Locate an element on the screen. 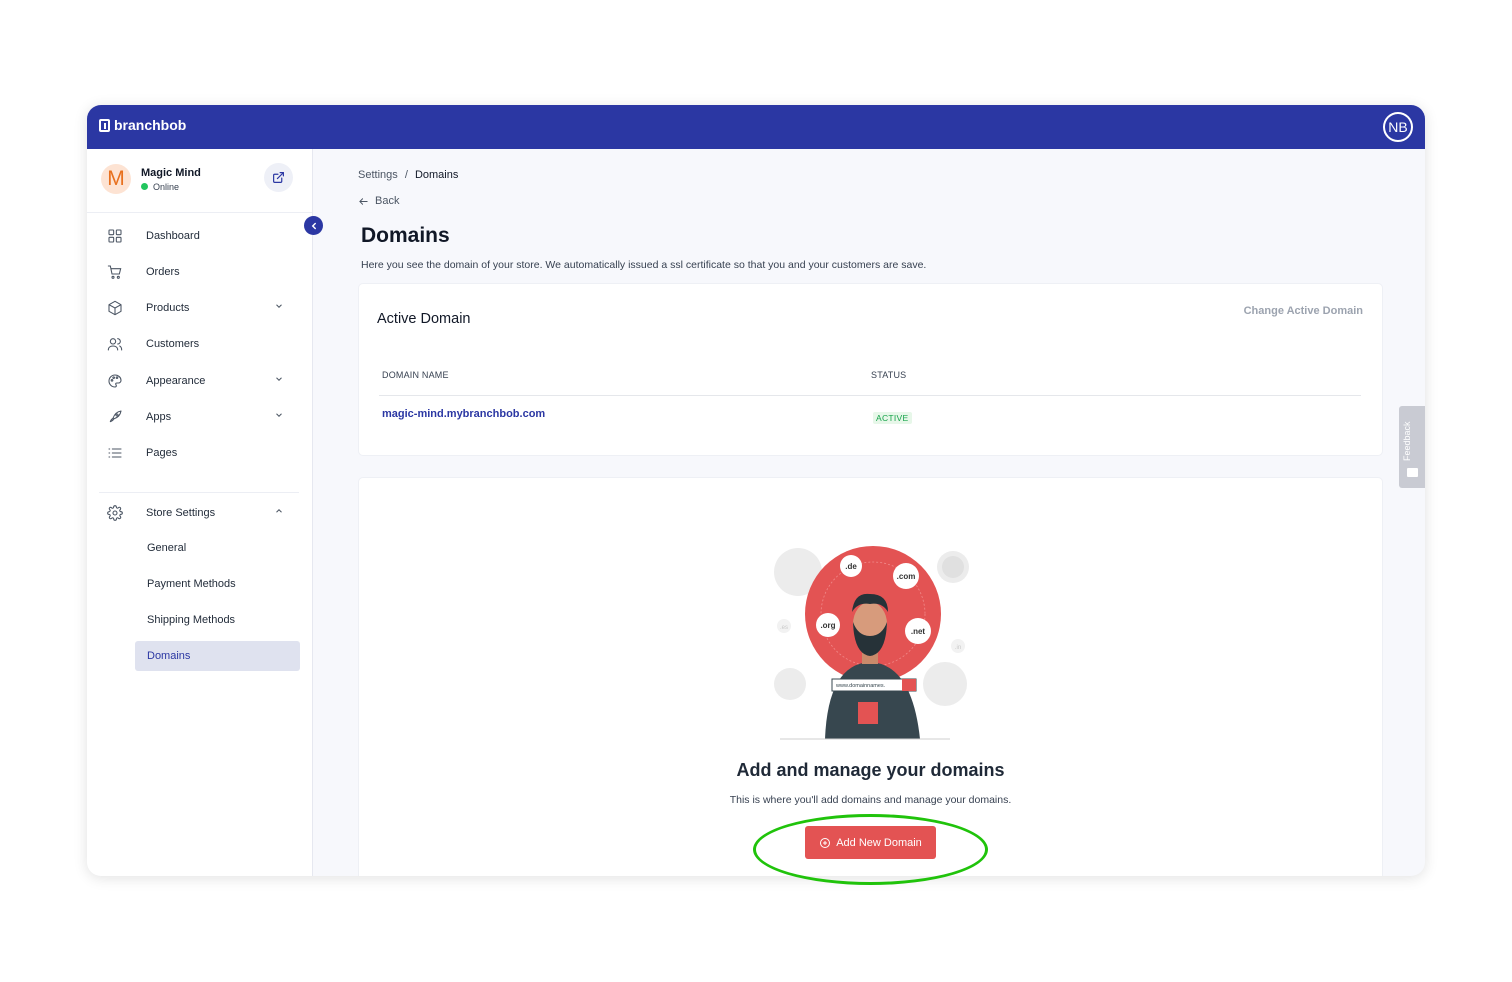 The height and width of the screenshot is (982, 1512). sidebar-item-store-settings: Store Settings is located at coordinates (201, 513).